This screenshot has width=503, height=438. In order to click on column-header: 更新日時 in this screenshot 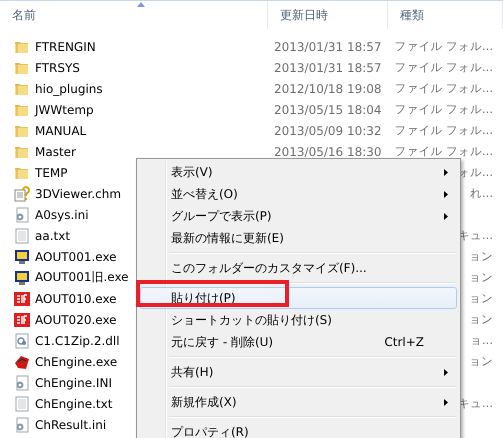, I will do `click(328, 15)`.